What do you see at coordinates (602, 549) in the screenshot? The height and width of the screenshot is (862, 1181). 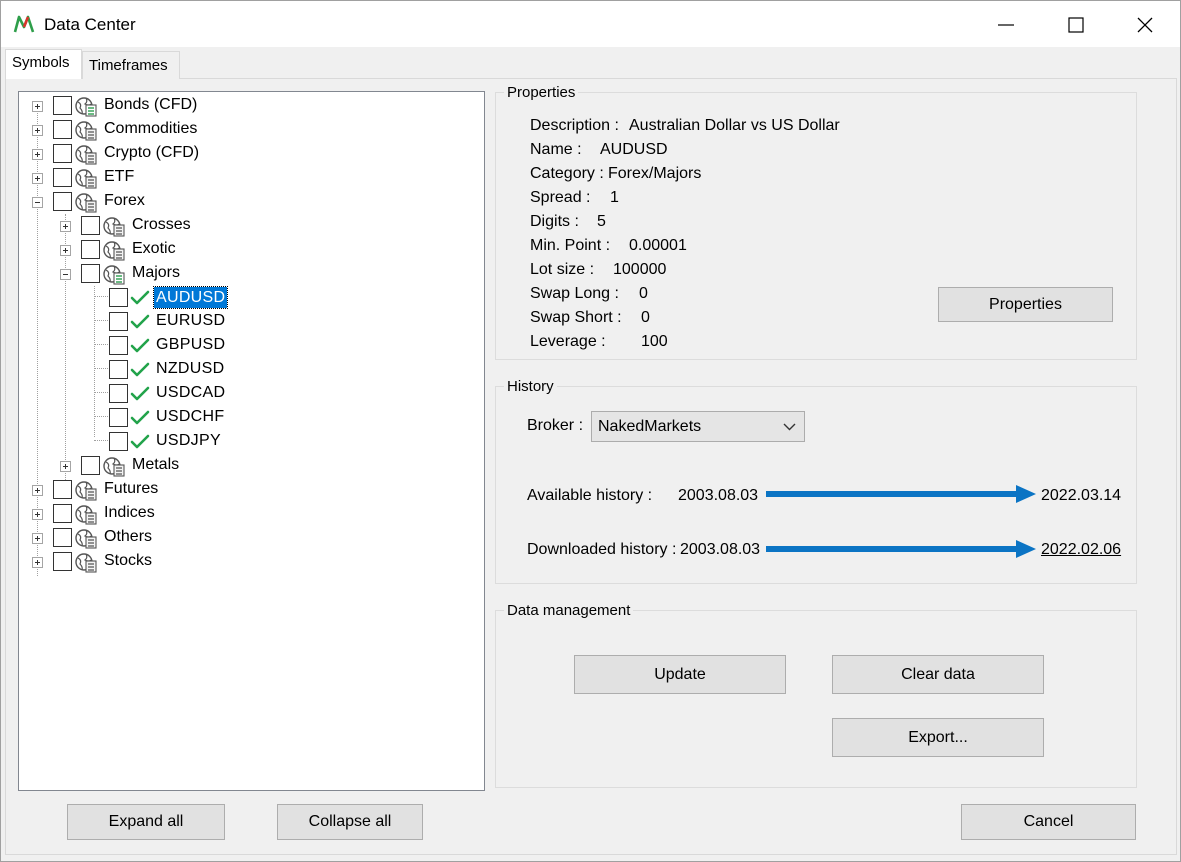 I see `downloaded-history-label: Downloaded history :` at bounding box center [602, 549].